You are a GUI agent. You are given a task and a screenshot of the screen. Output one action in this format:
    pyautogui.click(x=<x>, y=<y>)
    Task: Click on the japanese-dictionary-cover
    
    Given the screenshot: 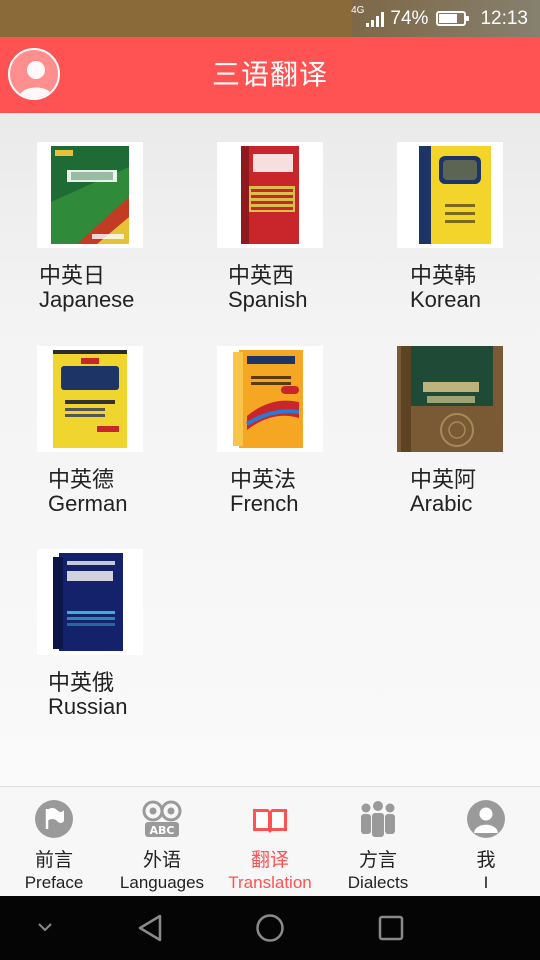 What is the action you would take?
    pyautogui.click(x=90, y=195)
    